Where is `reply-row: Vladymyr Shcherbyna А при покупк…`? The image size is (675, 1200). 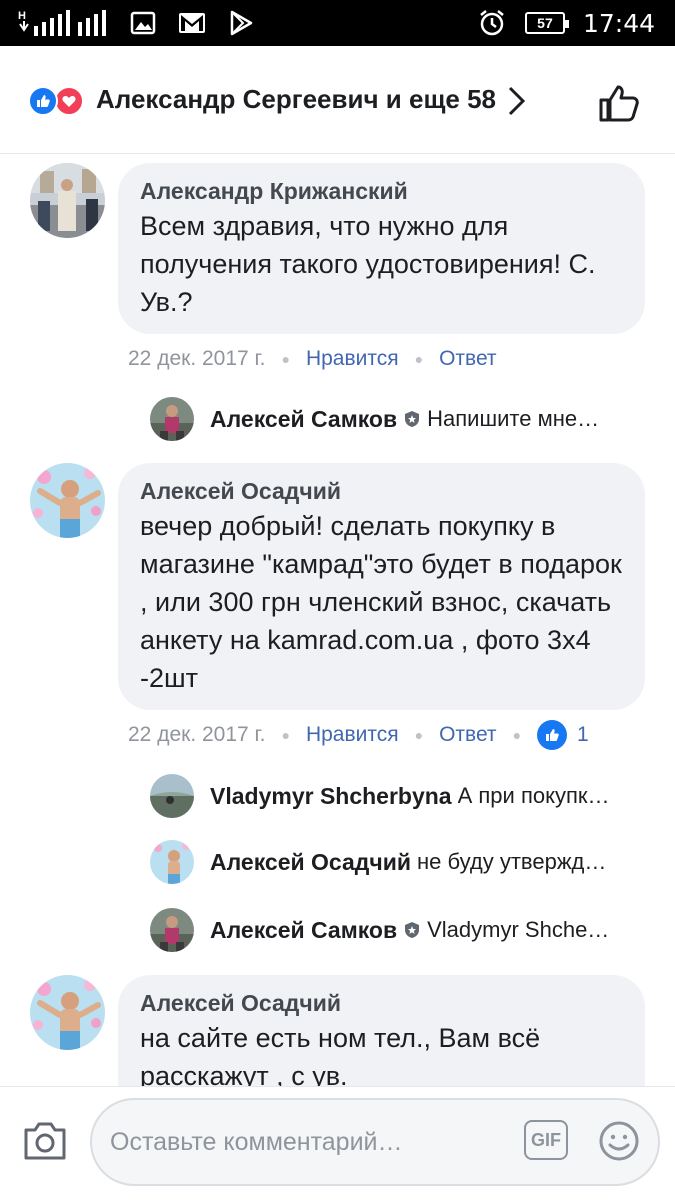
reply-row: Vladymyr Shcherbyna А при покупк… is located at coordinates (400, 796).